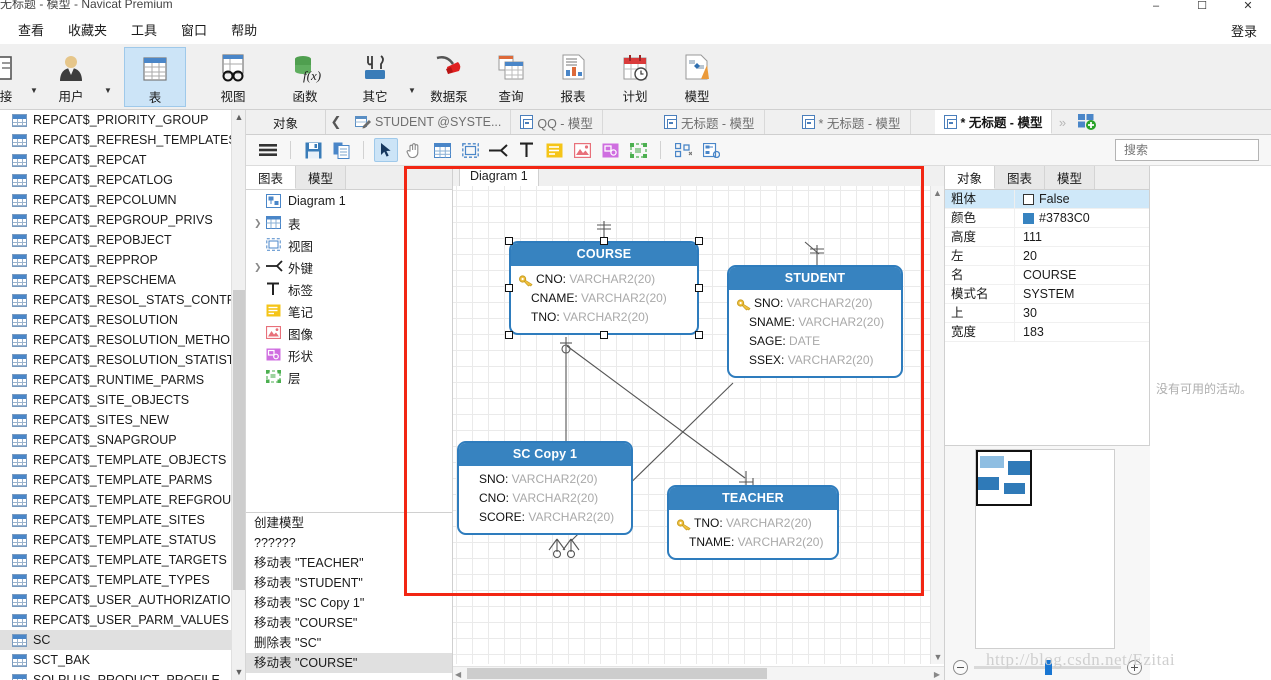 The width and height of the screenshot is (1271, 680). I want to click on label-icon, so click(526, 150).